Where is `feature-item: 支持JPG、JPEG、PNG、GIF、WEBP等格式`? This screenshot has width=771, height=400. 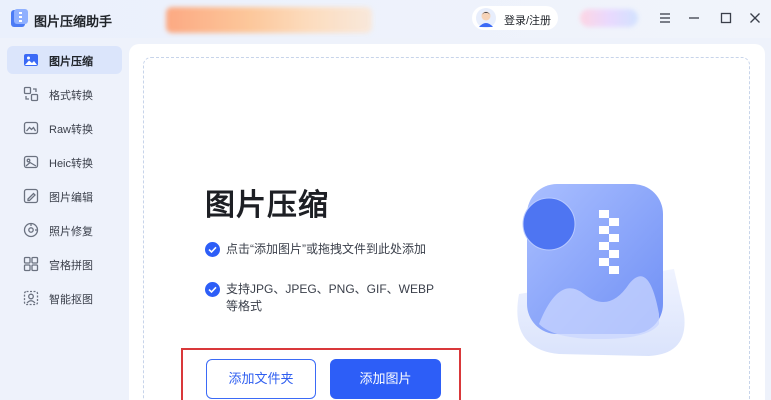
feature-item: 支持JPG、JPEG、PNG、GIF、WEBP等格式 is located at coordinates (335, 299).